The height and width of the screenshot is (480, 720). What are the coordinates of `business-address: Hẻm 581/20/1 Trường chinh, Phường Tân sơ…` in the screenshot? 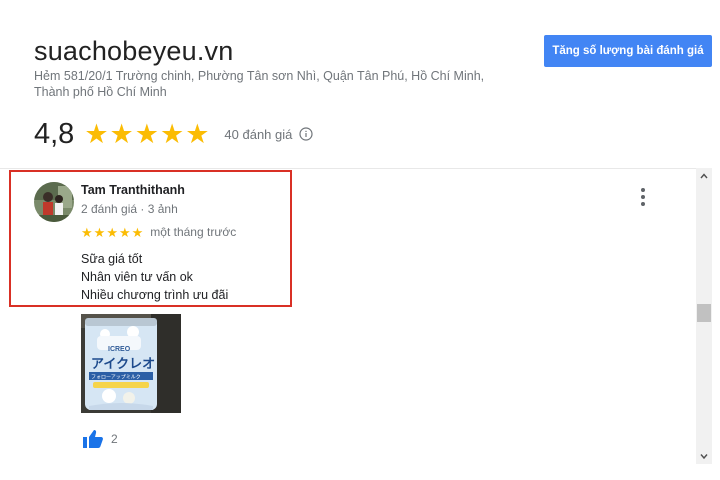 It's located at (284, 84).